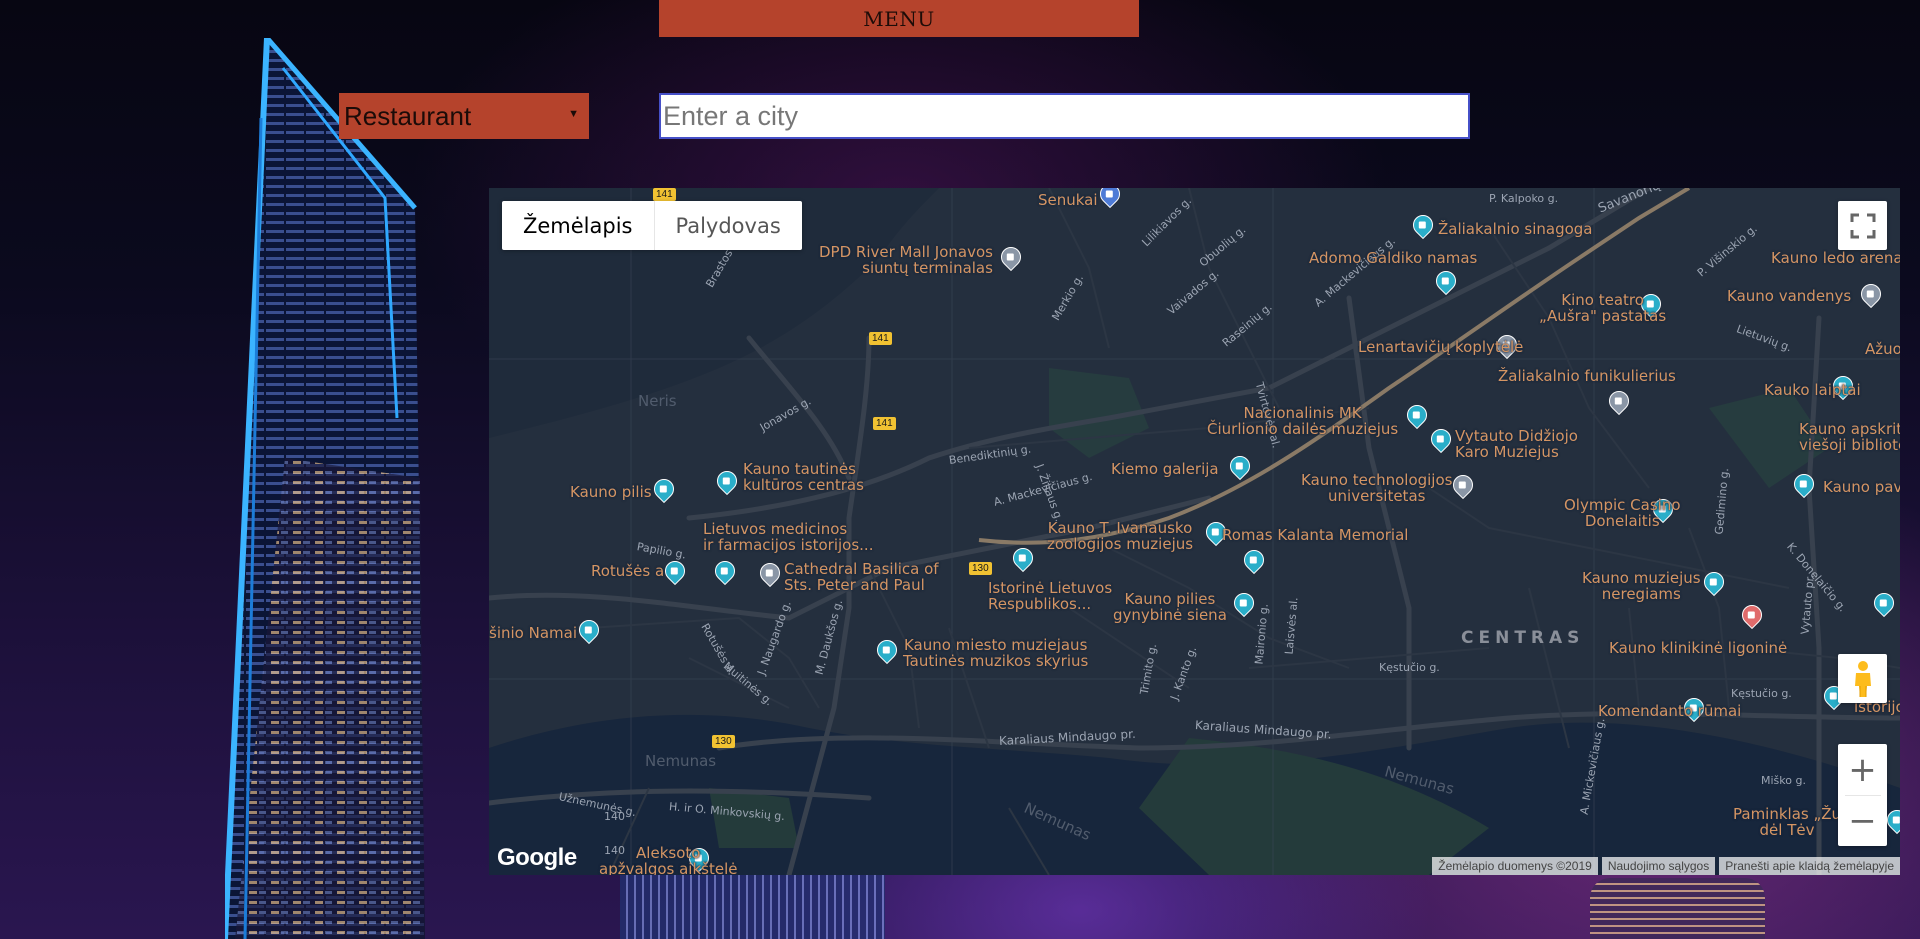 This screenshot has width=1920, height=939. I want to click on poi-label: DPD River Mall Jonavos siuntų terminalas, so click(906, 260).